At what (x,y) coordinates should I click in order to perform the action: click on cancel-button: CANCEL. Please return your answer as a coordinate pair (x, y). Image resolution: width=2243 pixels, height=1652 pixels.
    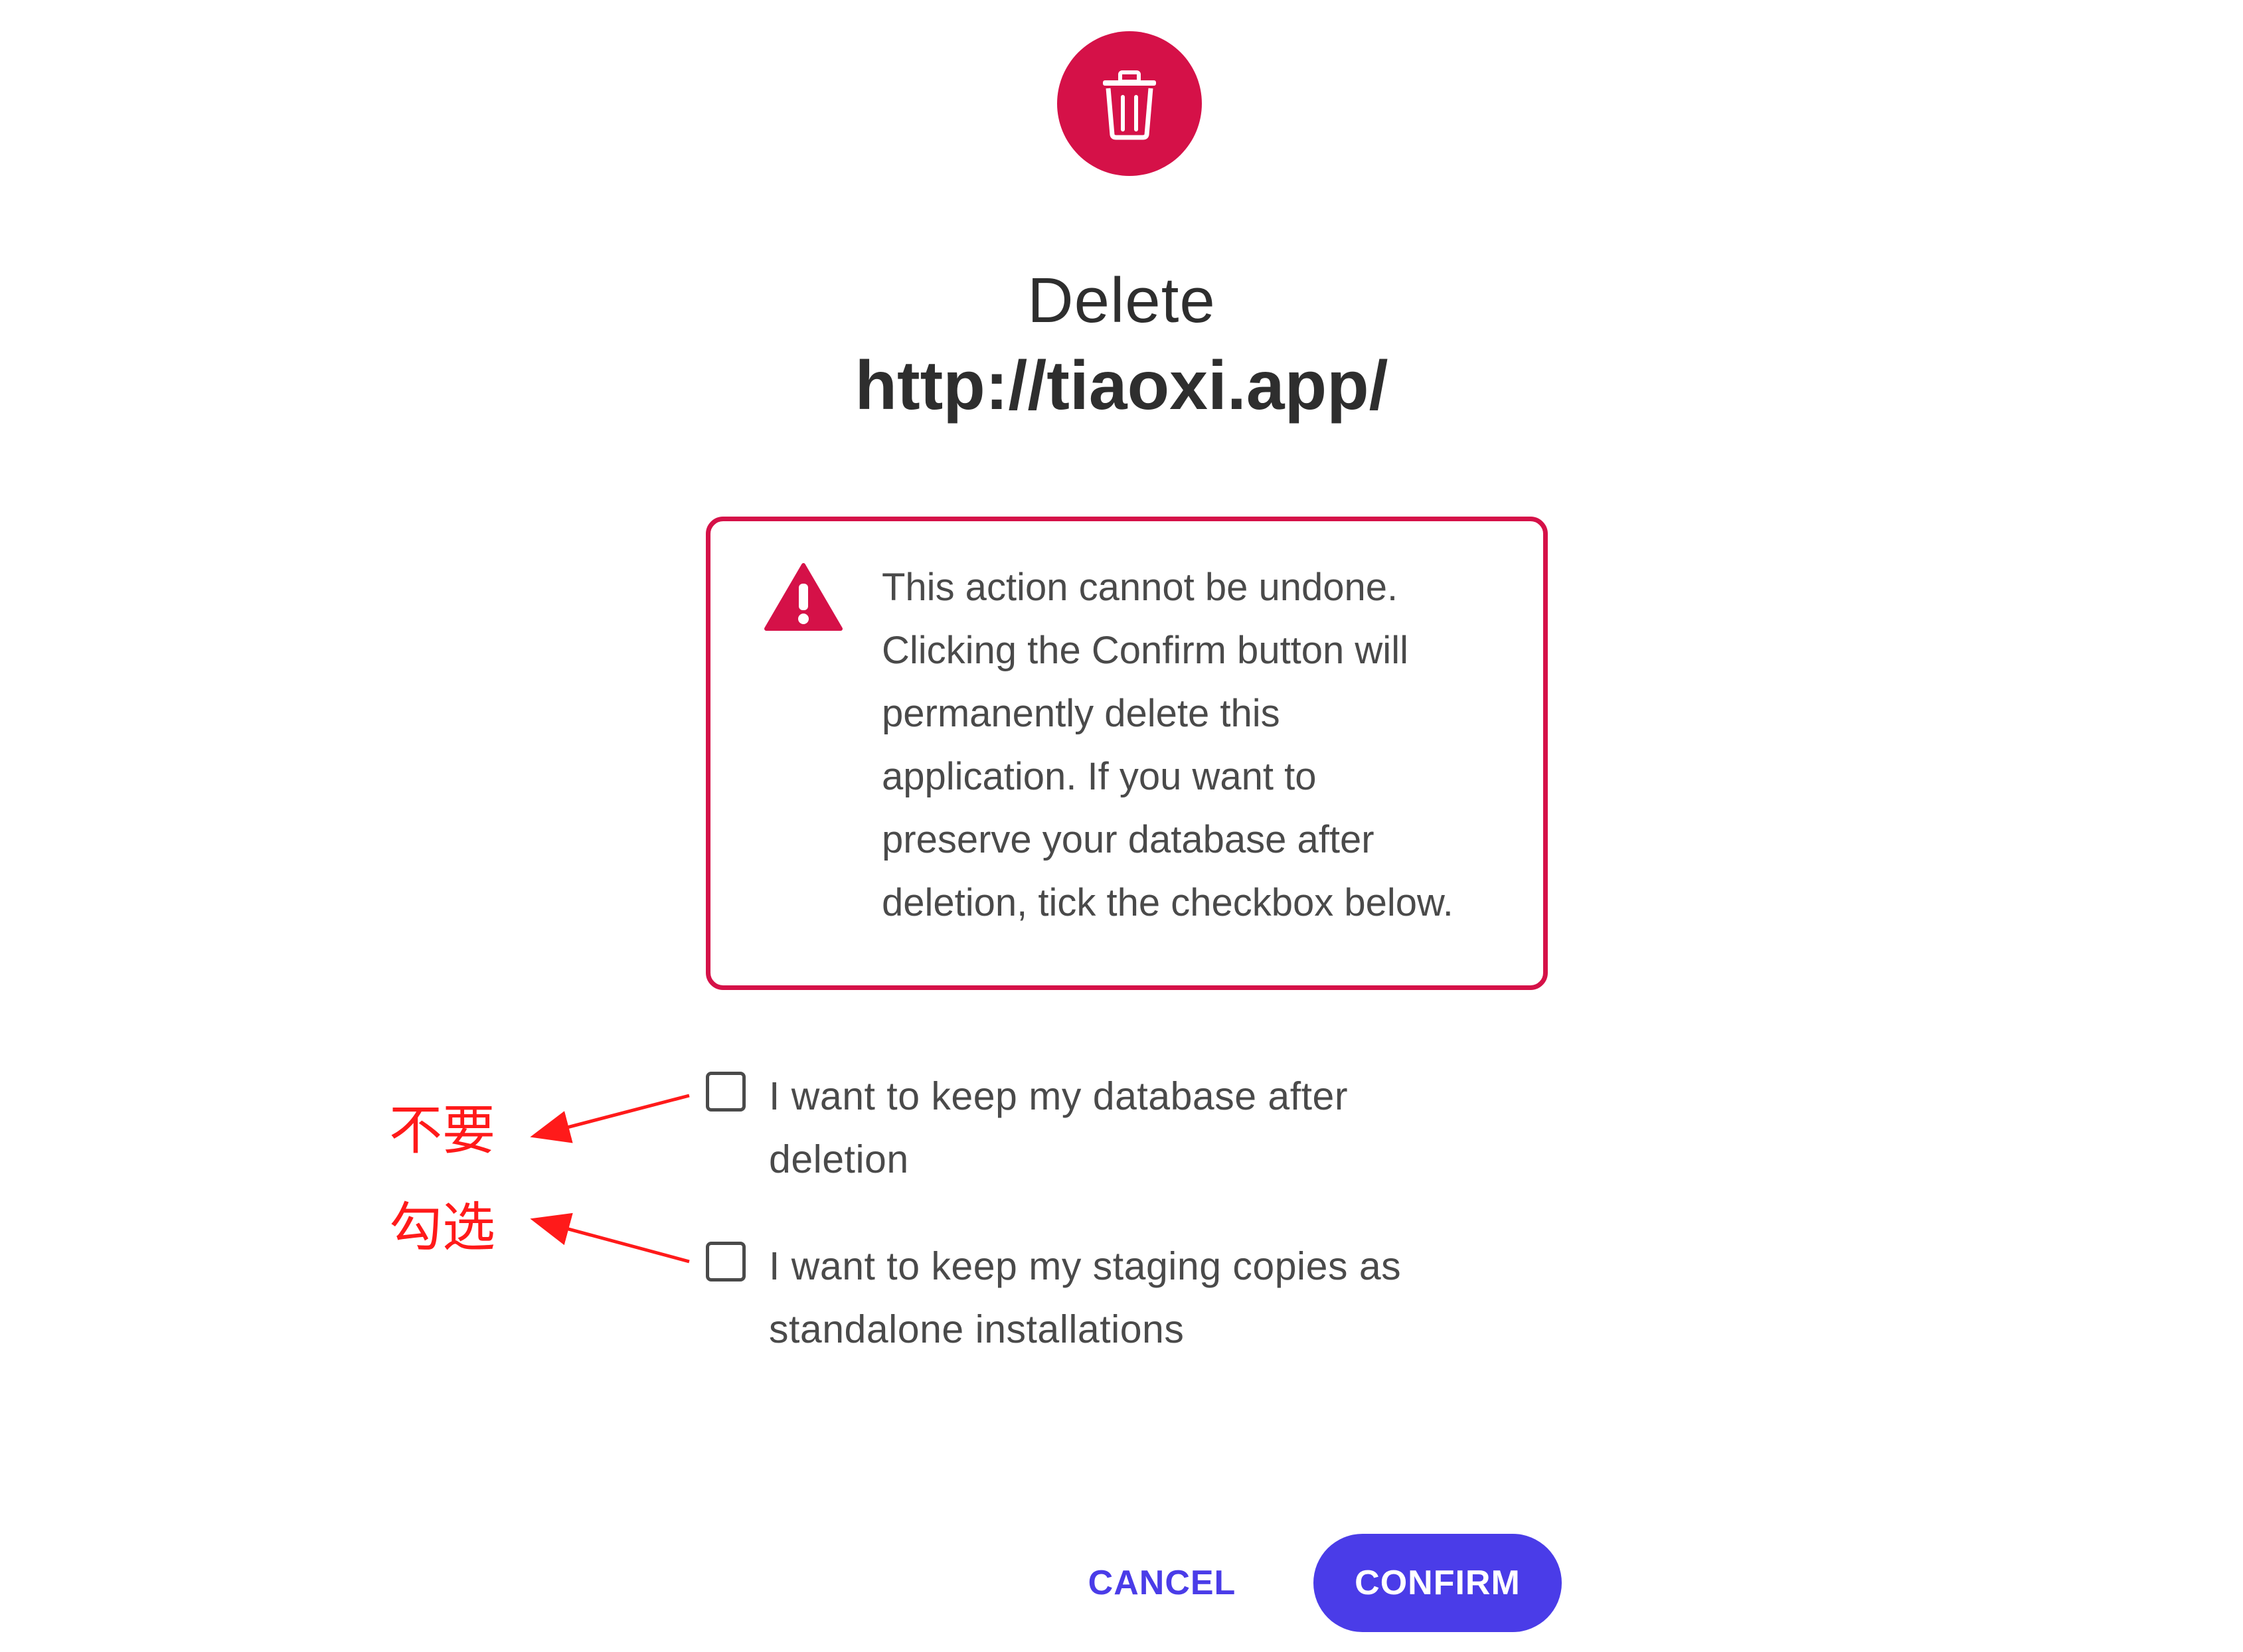
    Looking at the image, I should click on (1162, 1583).